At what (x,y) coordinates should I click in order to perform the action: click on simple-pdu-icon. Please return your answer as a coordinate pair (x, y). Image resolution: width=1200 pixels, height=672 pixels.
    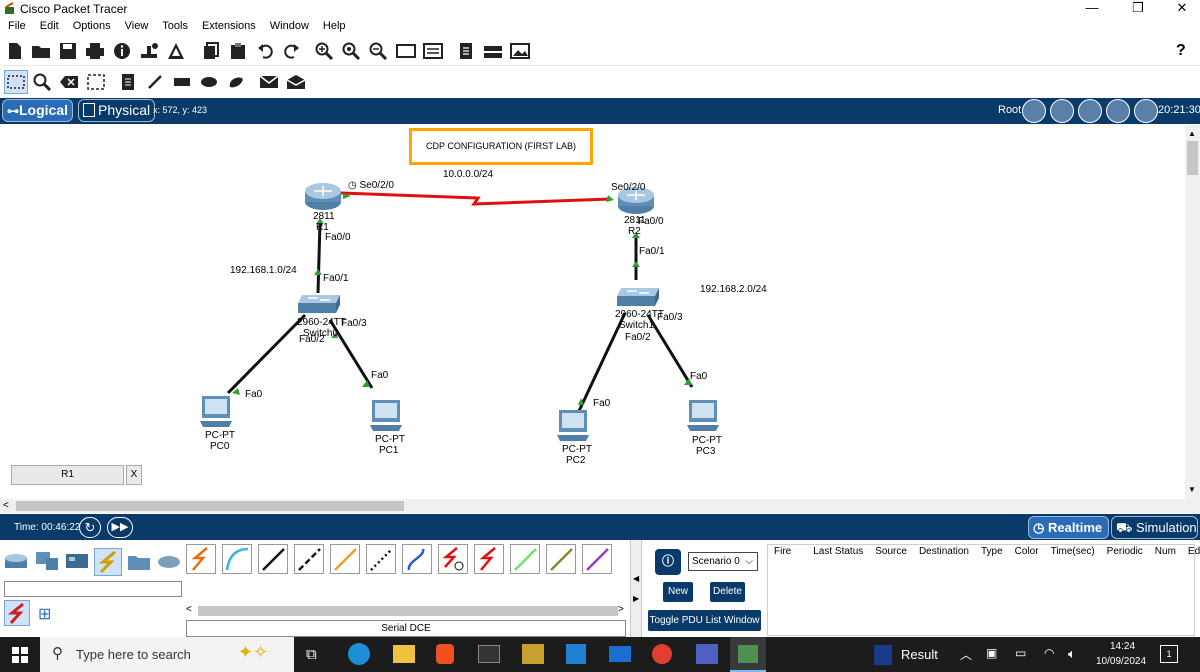
    Looking at the image, I should click on (269, 82).